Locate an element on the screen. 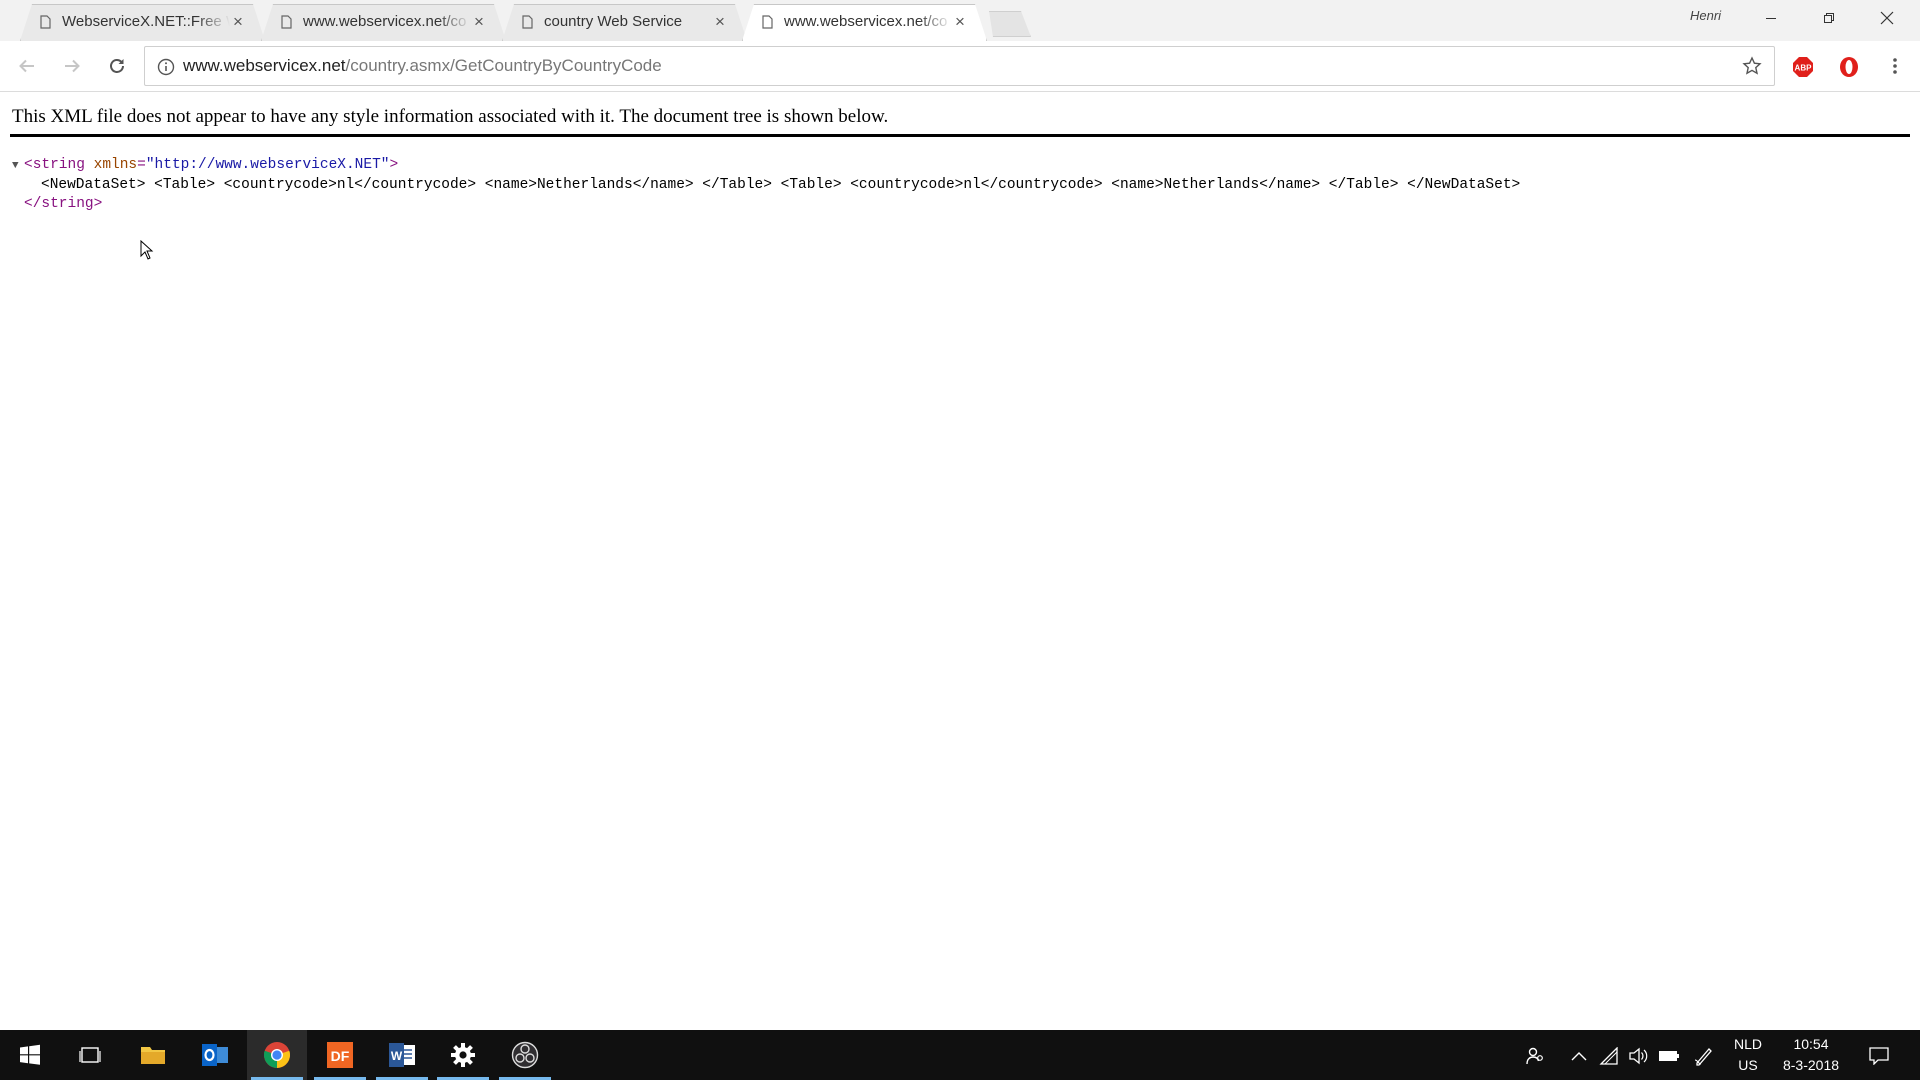 The image size is (1920, 1080). taskbar-word: W is located at coordinates (402, 1055).